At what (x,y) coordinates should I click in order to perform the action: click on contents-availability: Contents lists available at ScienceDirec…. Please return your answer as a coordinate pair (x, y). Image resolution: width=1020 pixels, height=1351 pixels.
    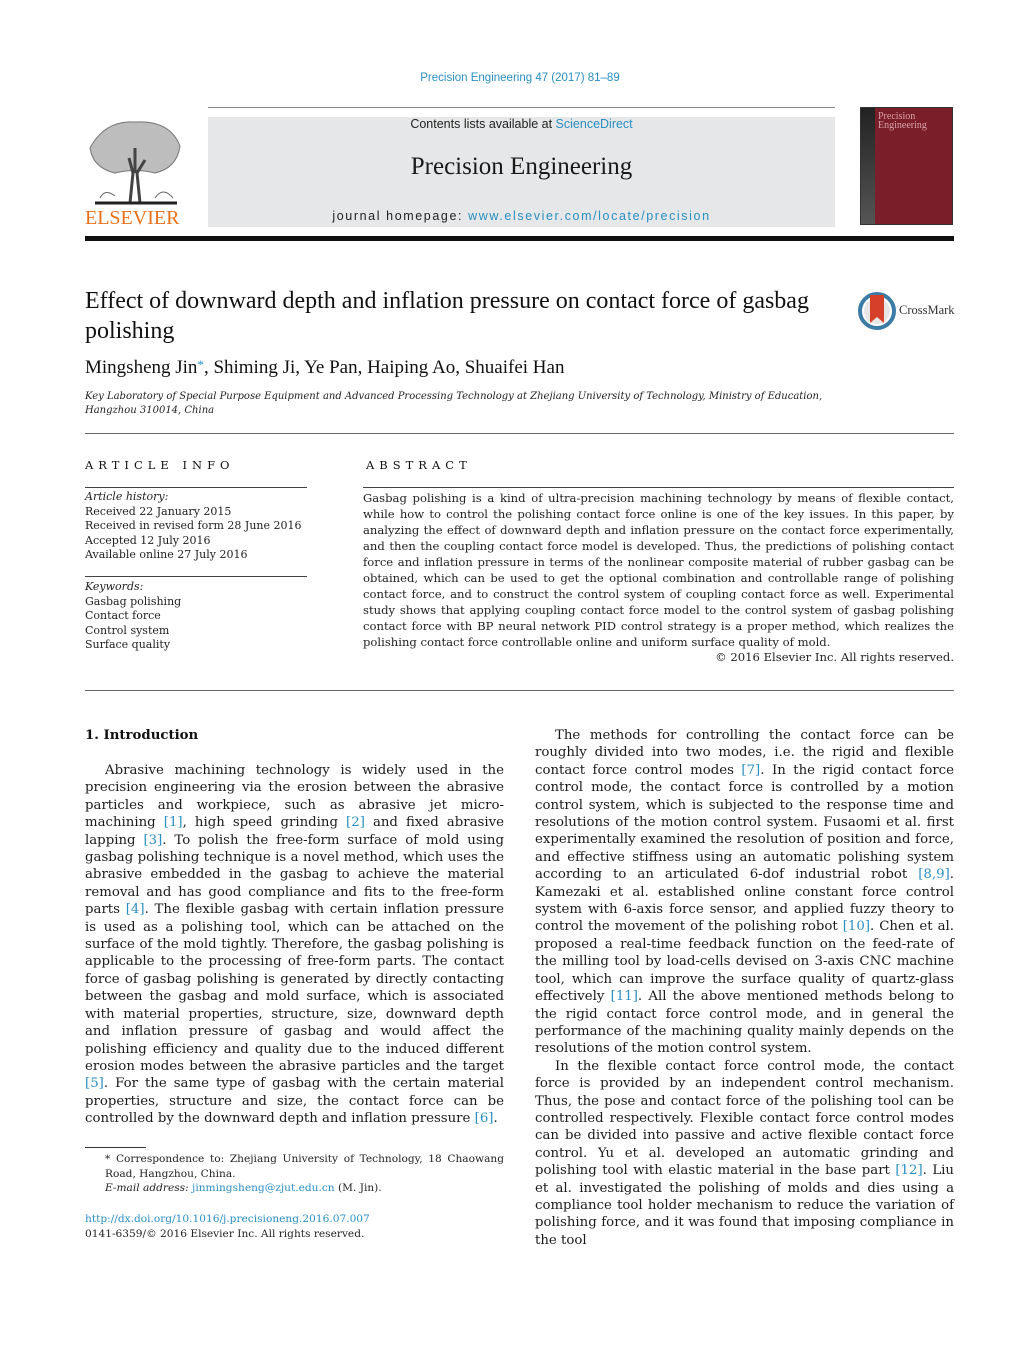
    Looking at the image, I should click on (521, 124).